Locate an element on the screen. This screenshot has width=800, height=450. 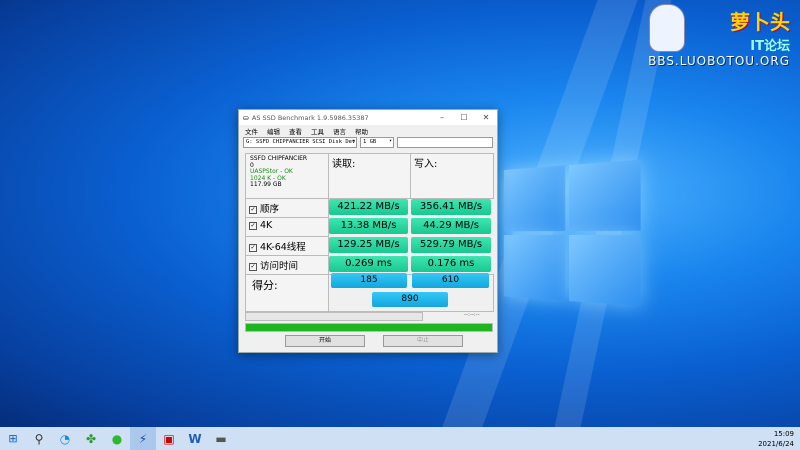
row-label: 顺序 is located at coordinates (269, 209).